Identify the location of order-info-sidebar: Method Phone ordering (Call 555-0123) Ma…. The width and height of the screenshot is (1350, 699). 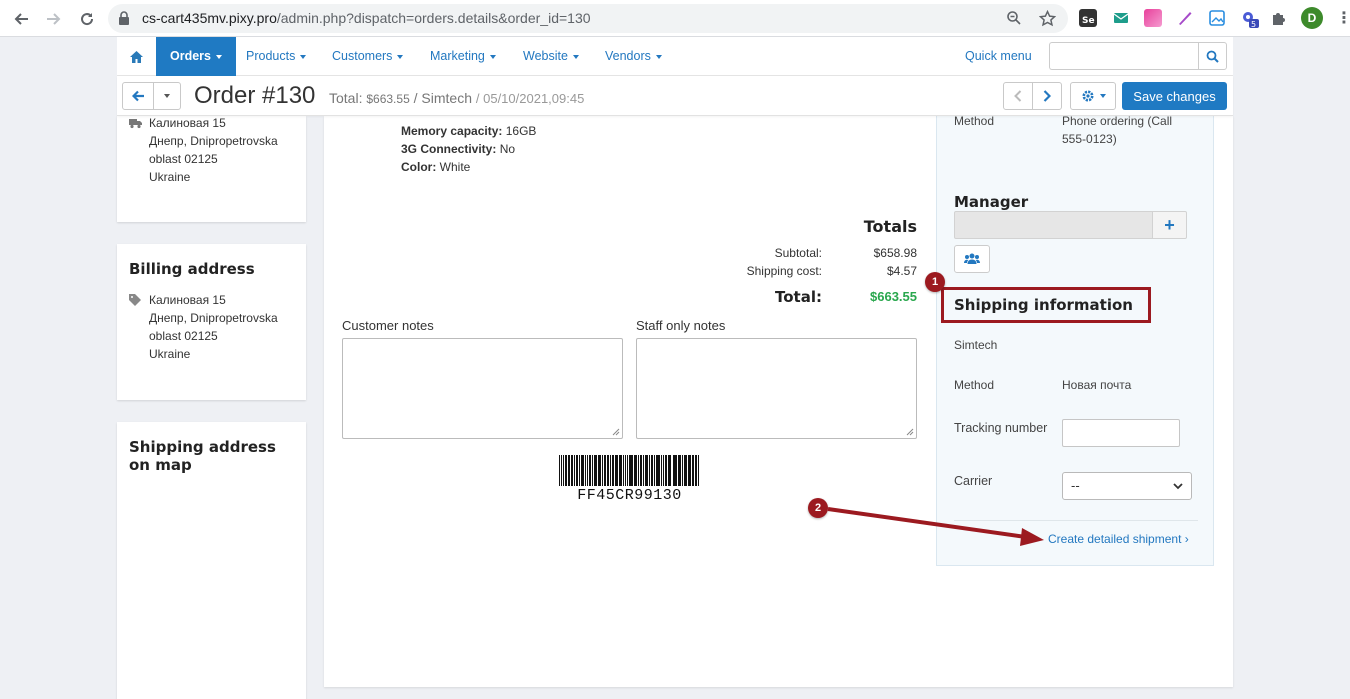
(1075, 340).